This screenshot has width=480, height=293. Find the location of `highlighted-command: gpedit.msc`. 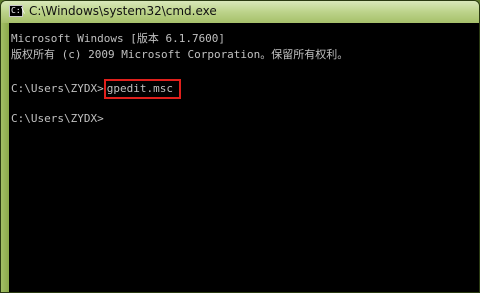

highlighted-command: gpedit.msc is located at coordinates (142, 89).